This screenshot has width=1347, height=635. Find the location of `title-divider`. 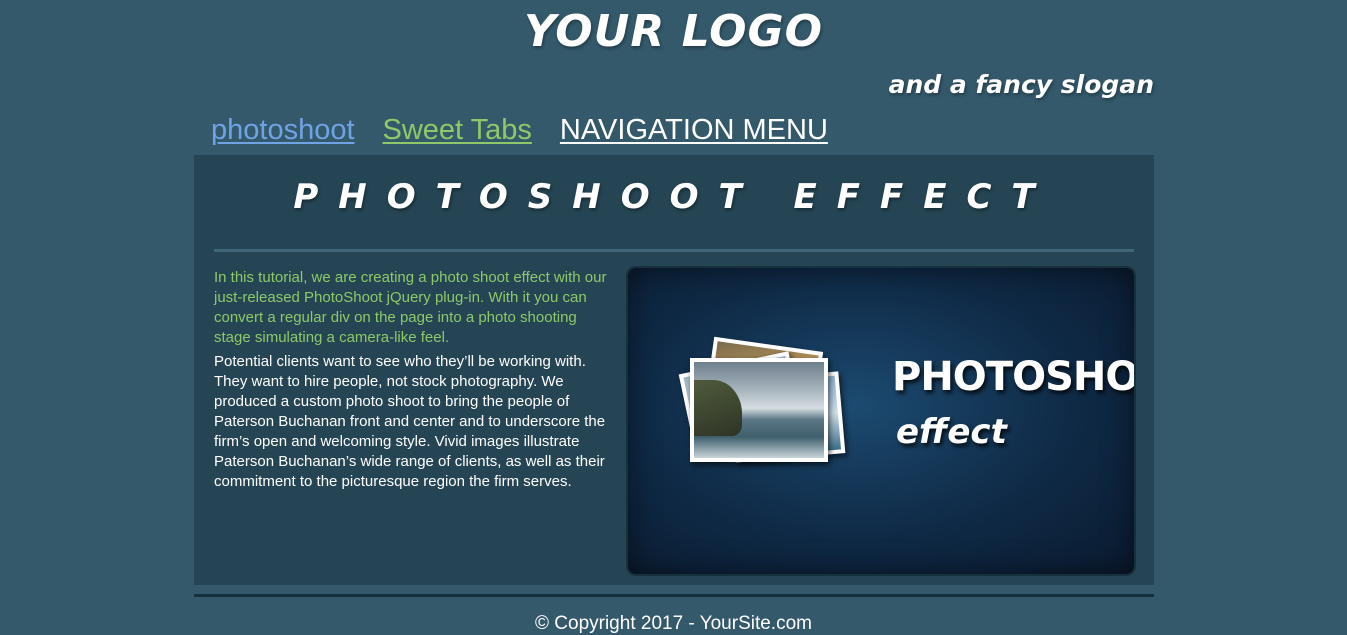

title-divider is located at coordinates (674, 250).